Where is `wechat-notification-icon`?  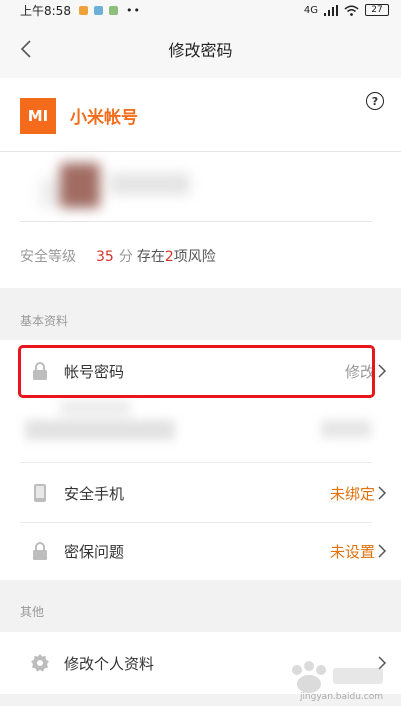
wechat-notification-icon is located at coordinates (113, 10).